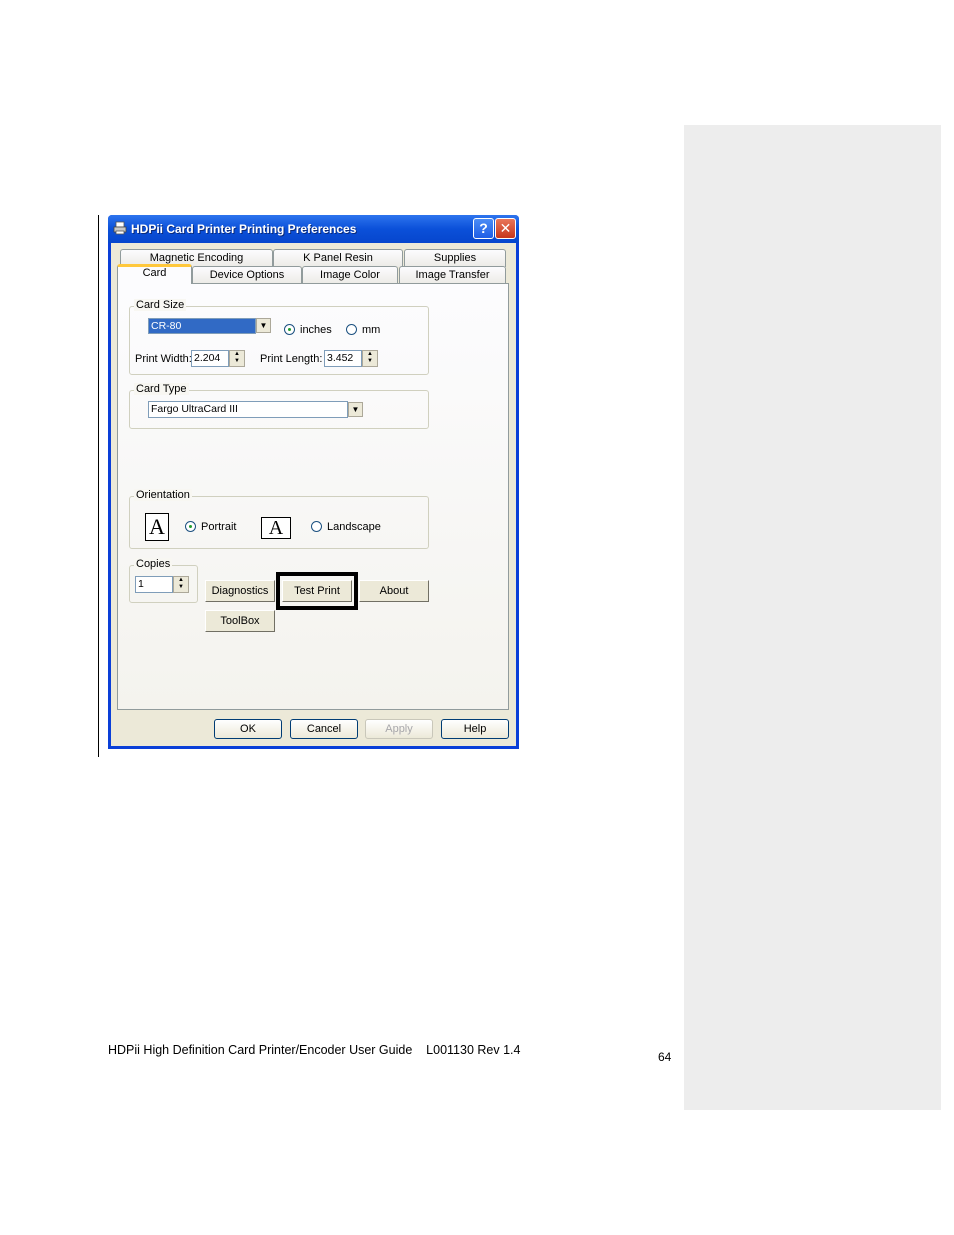 This screenshot has width=954, height=1235. Describe the element at coordinates (483, 228) in the screenshot. I see `help-icon: ?` at that location.